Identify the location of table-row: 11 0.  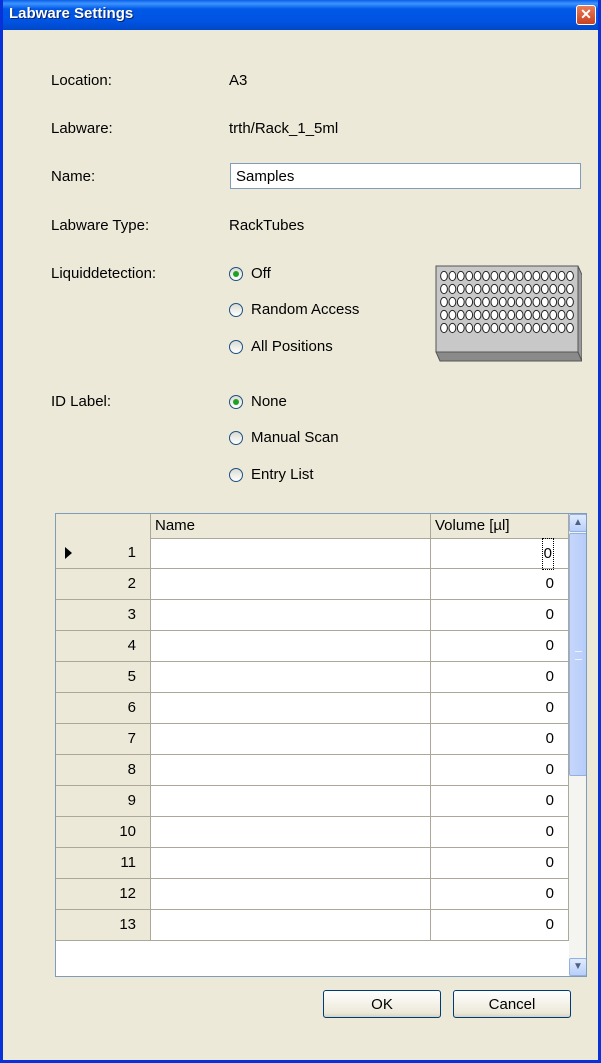
(312, 863).